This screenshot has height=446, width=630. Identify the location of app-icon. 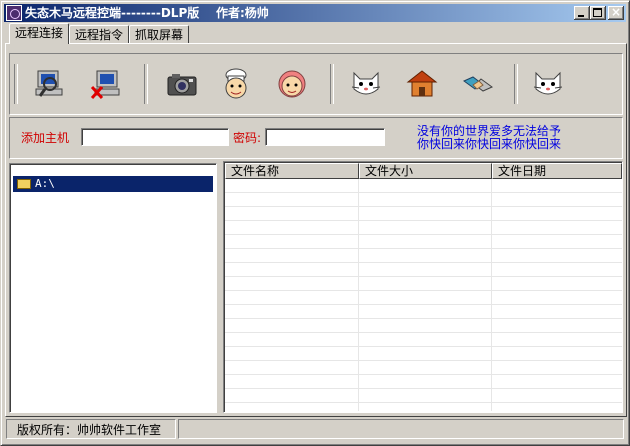
(14, 13).